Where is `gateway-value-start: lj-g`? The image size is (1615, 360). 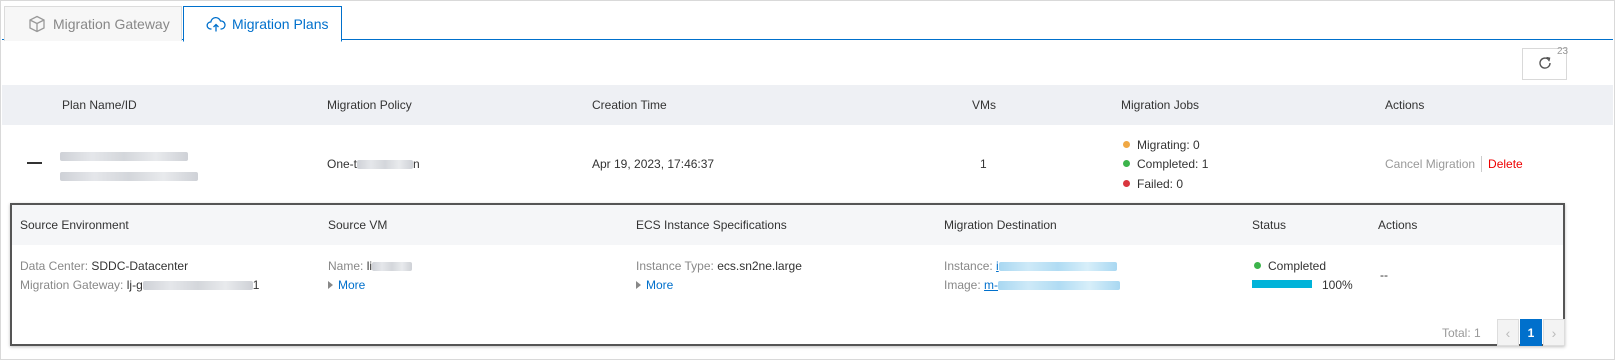
gateway-value-start: lj-g is located at coordinates (134, 285).